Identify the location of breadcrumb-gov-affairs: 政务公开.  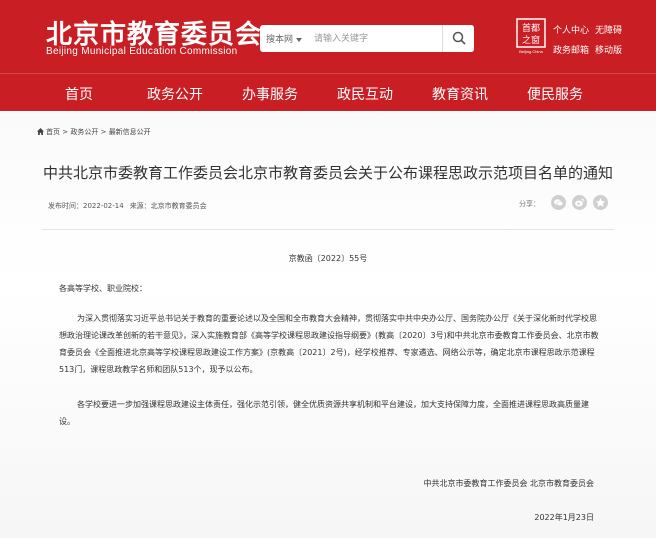
(84, 132).